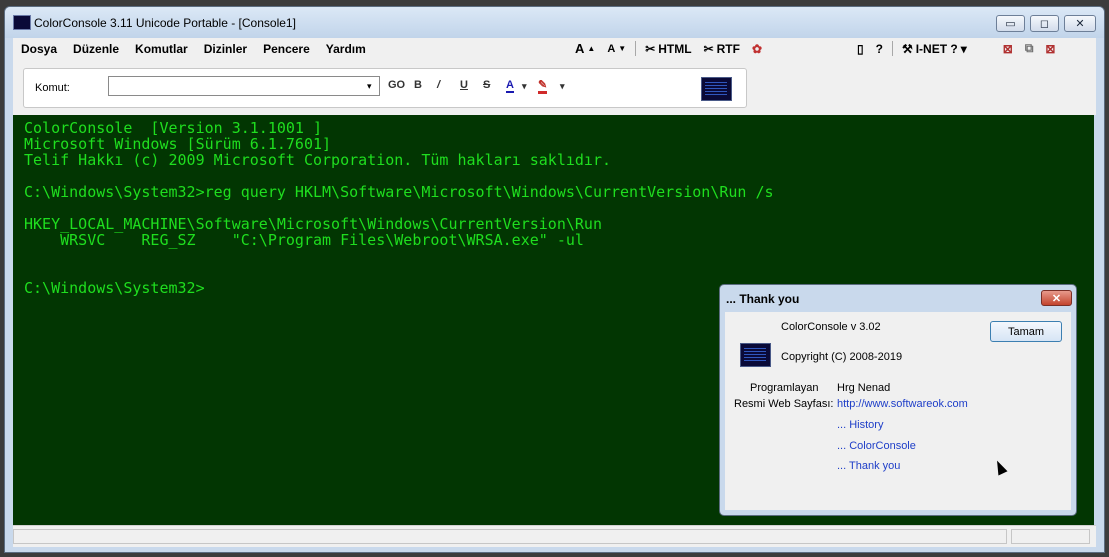 This screenshot has height=557, width=1109. I want to click on highlighter-icon: ✎, so click(543, 85).